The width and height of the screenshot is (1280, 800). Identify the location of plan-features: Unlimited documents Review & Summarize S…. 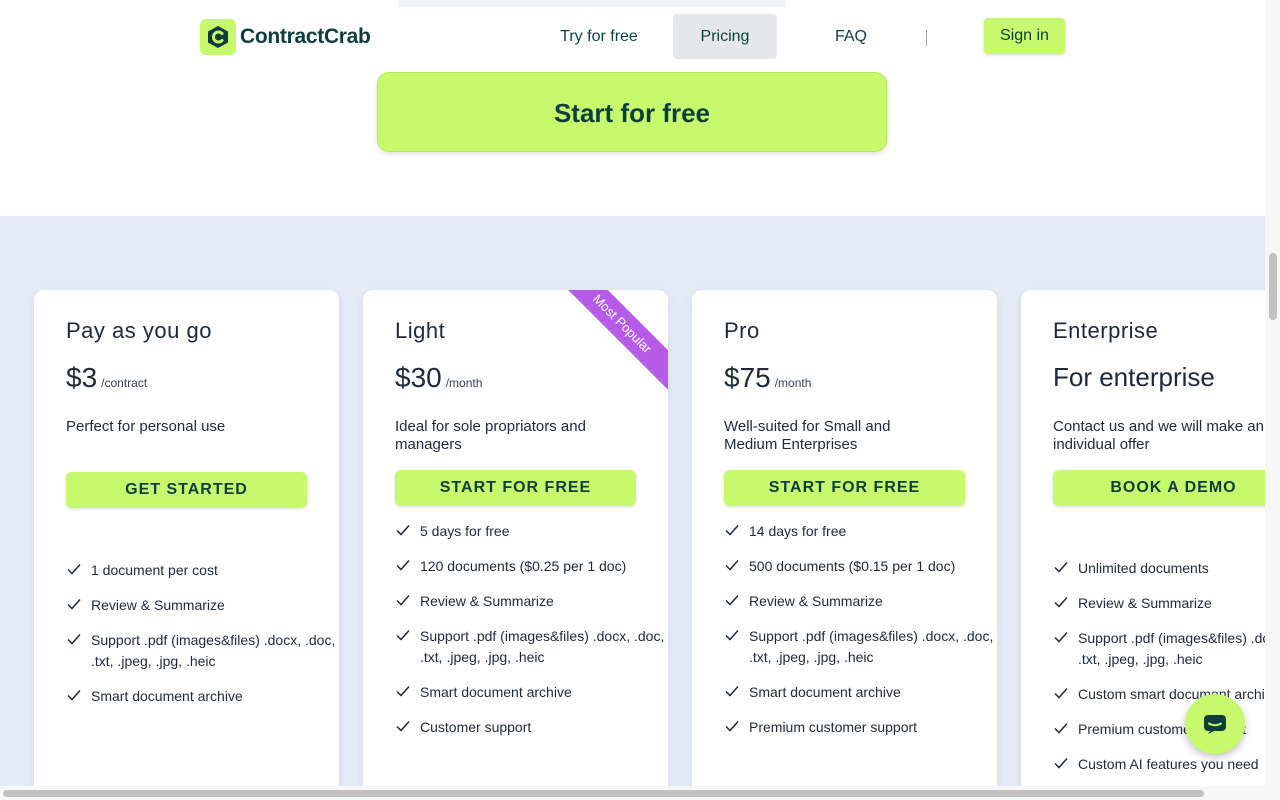
(1159, 673).